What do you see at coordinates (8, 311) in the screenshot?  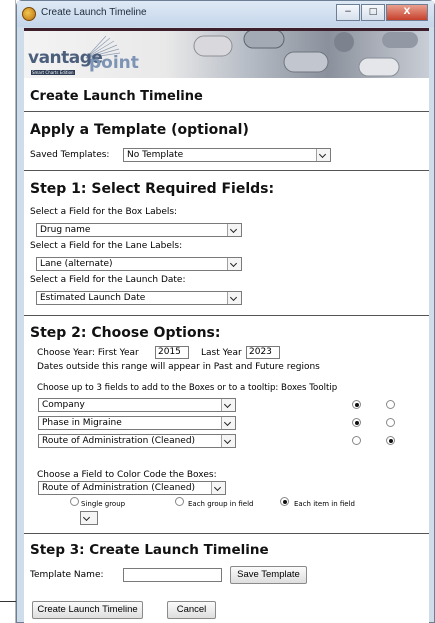 I see `background-window-edge` at bounding box center [8, 311].